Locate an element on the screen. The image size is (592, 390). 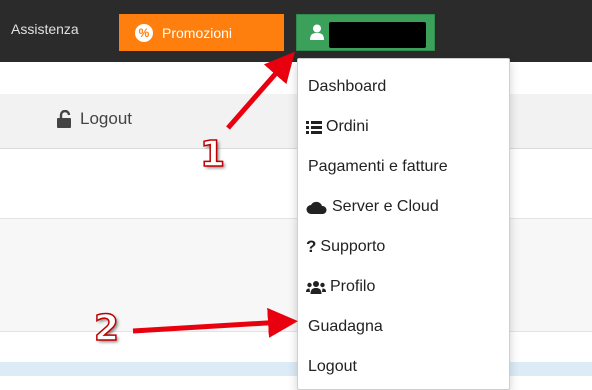
menu-item-profile: Profilo is located at coordinates (403, 287).